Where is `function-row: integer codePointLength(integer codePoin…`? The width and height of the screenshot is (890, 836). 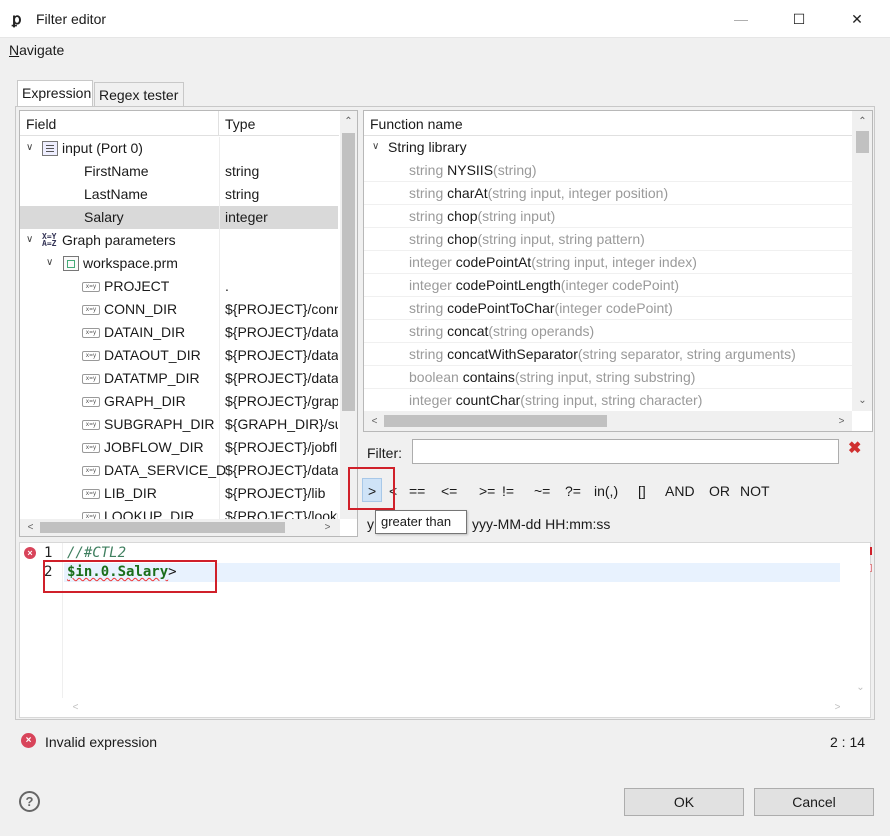
function-row: integer codePointLength(integer codePoin… is located at coordinates (608, 285).